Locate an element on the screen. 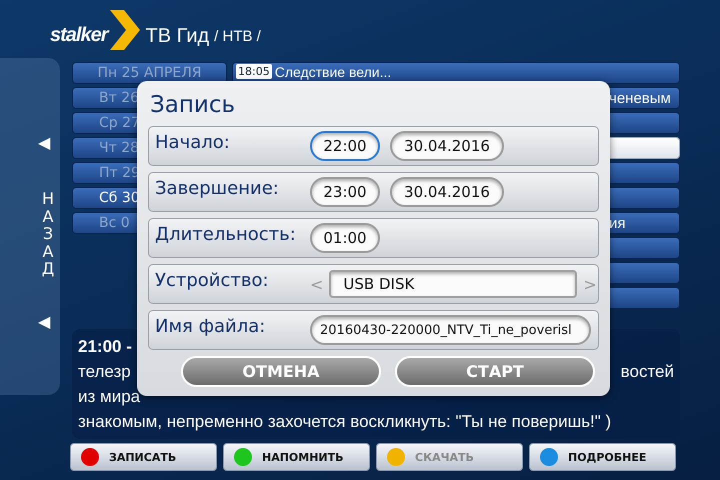 This screenshot has height=480, width=720. program-title: ченевым is located at coordinates (640, 98).